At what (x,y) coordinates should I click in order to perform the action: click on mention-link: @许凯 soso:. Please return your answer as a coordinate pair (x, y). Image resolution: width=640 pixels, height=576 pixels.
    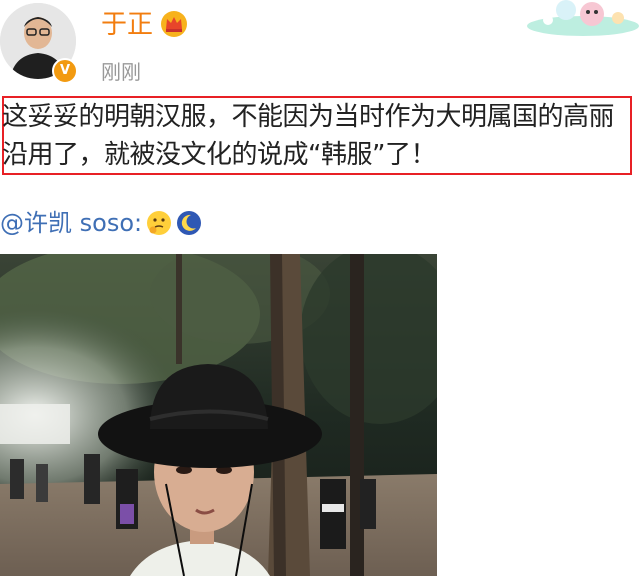
    Looking at the image, I should click on (71, 223).